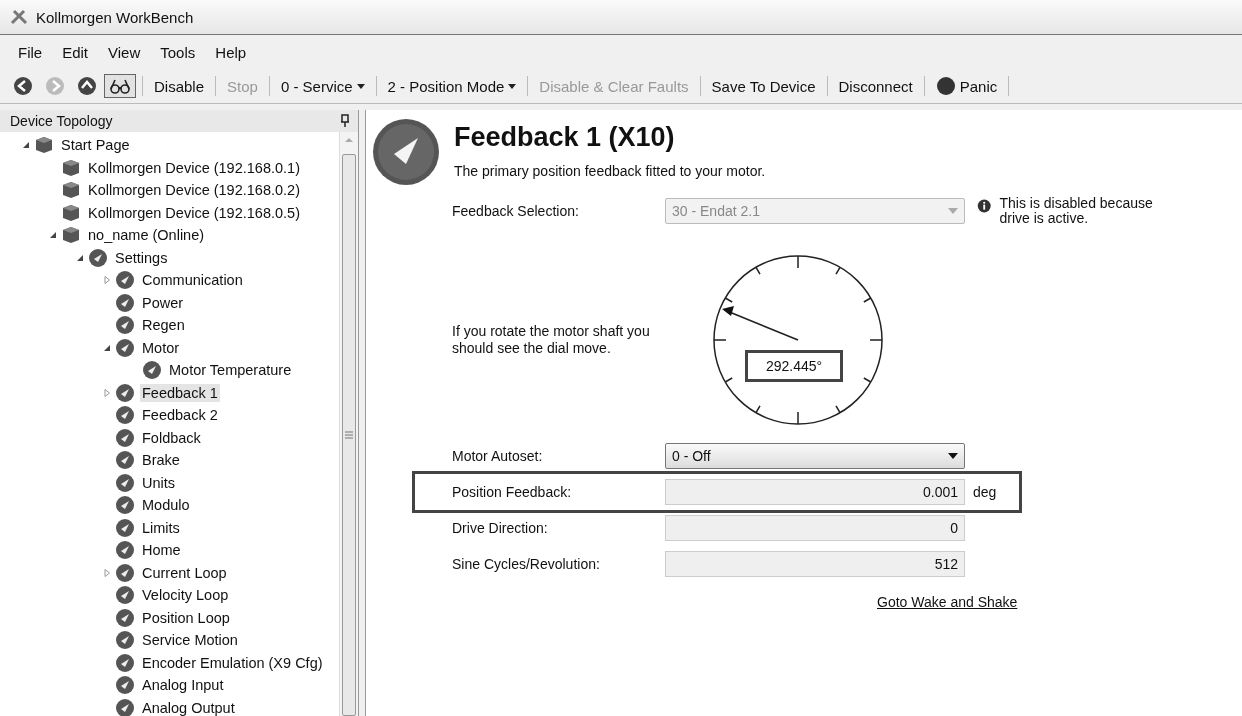  What do you see at coordinates (124, 52) in the screenshot?
I see `menu-item: View` at bounding box center [124, 52].